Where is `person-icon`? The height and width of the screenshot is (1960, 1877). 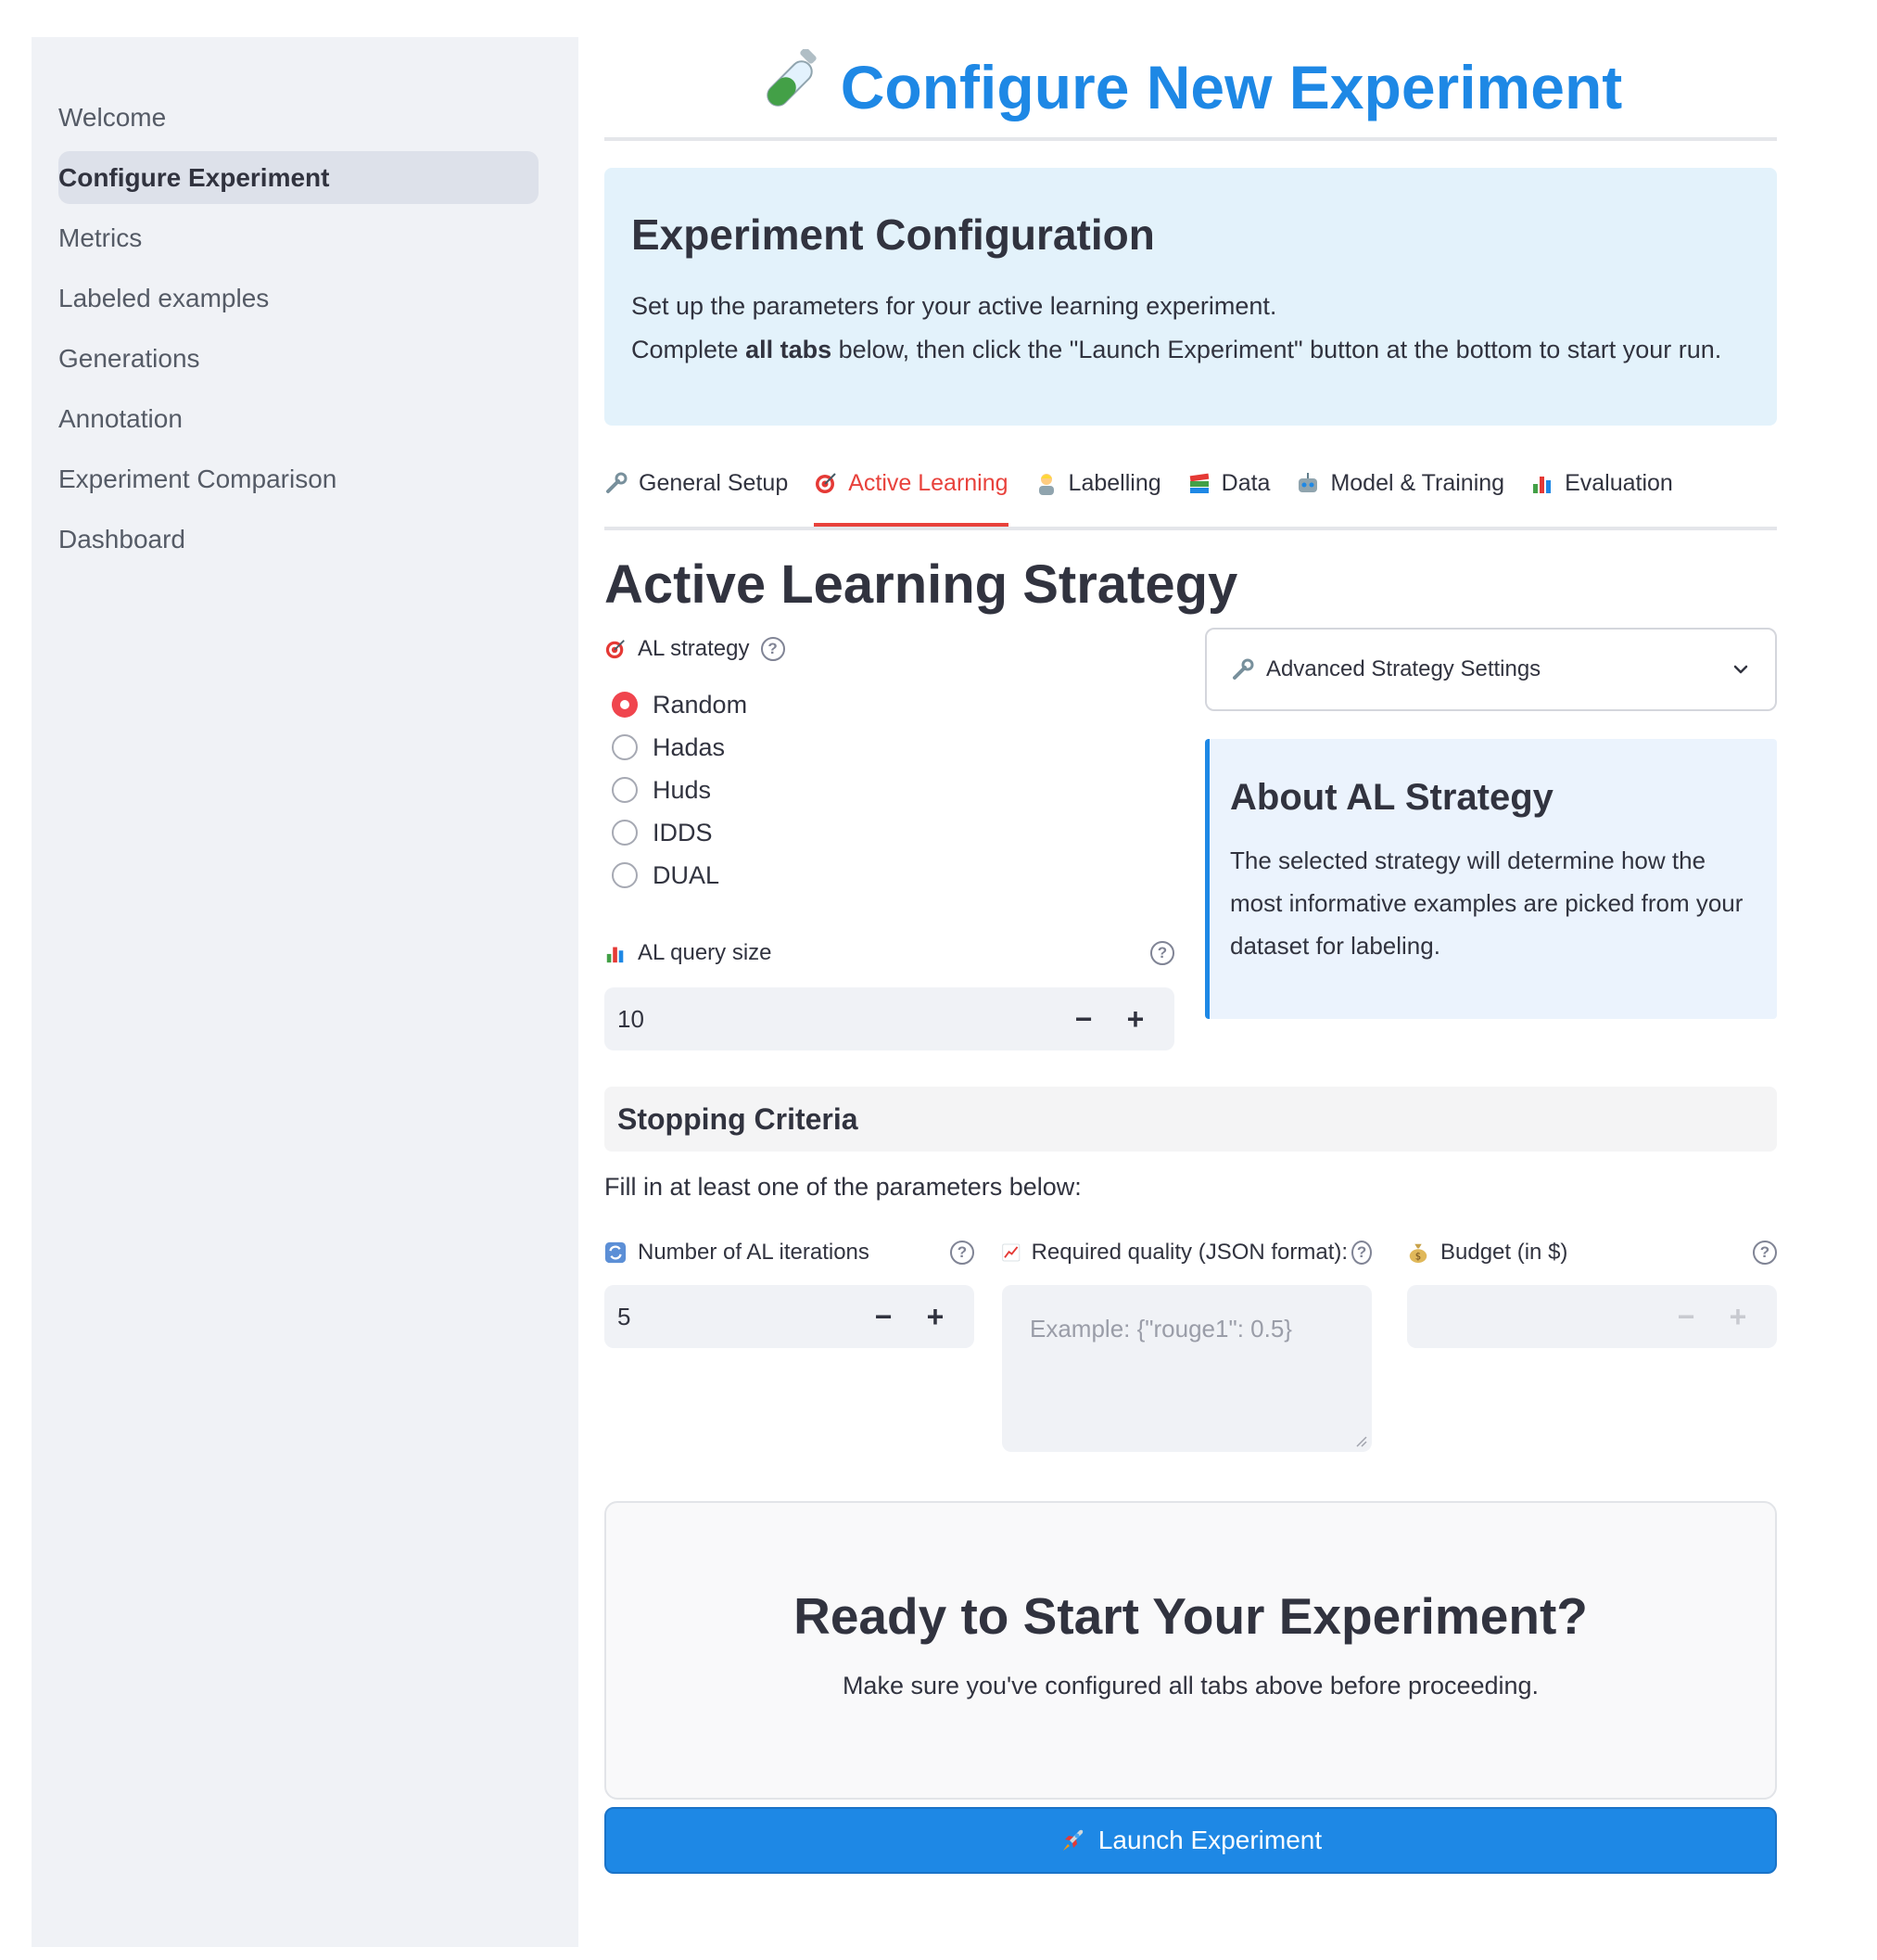 person-icon is located at coordinates (1046, 484).